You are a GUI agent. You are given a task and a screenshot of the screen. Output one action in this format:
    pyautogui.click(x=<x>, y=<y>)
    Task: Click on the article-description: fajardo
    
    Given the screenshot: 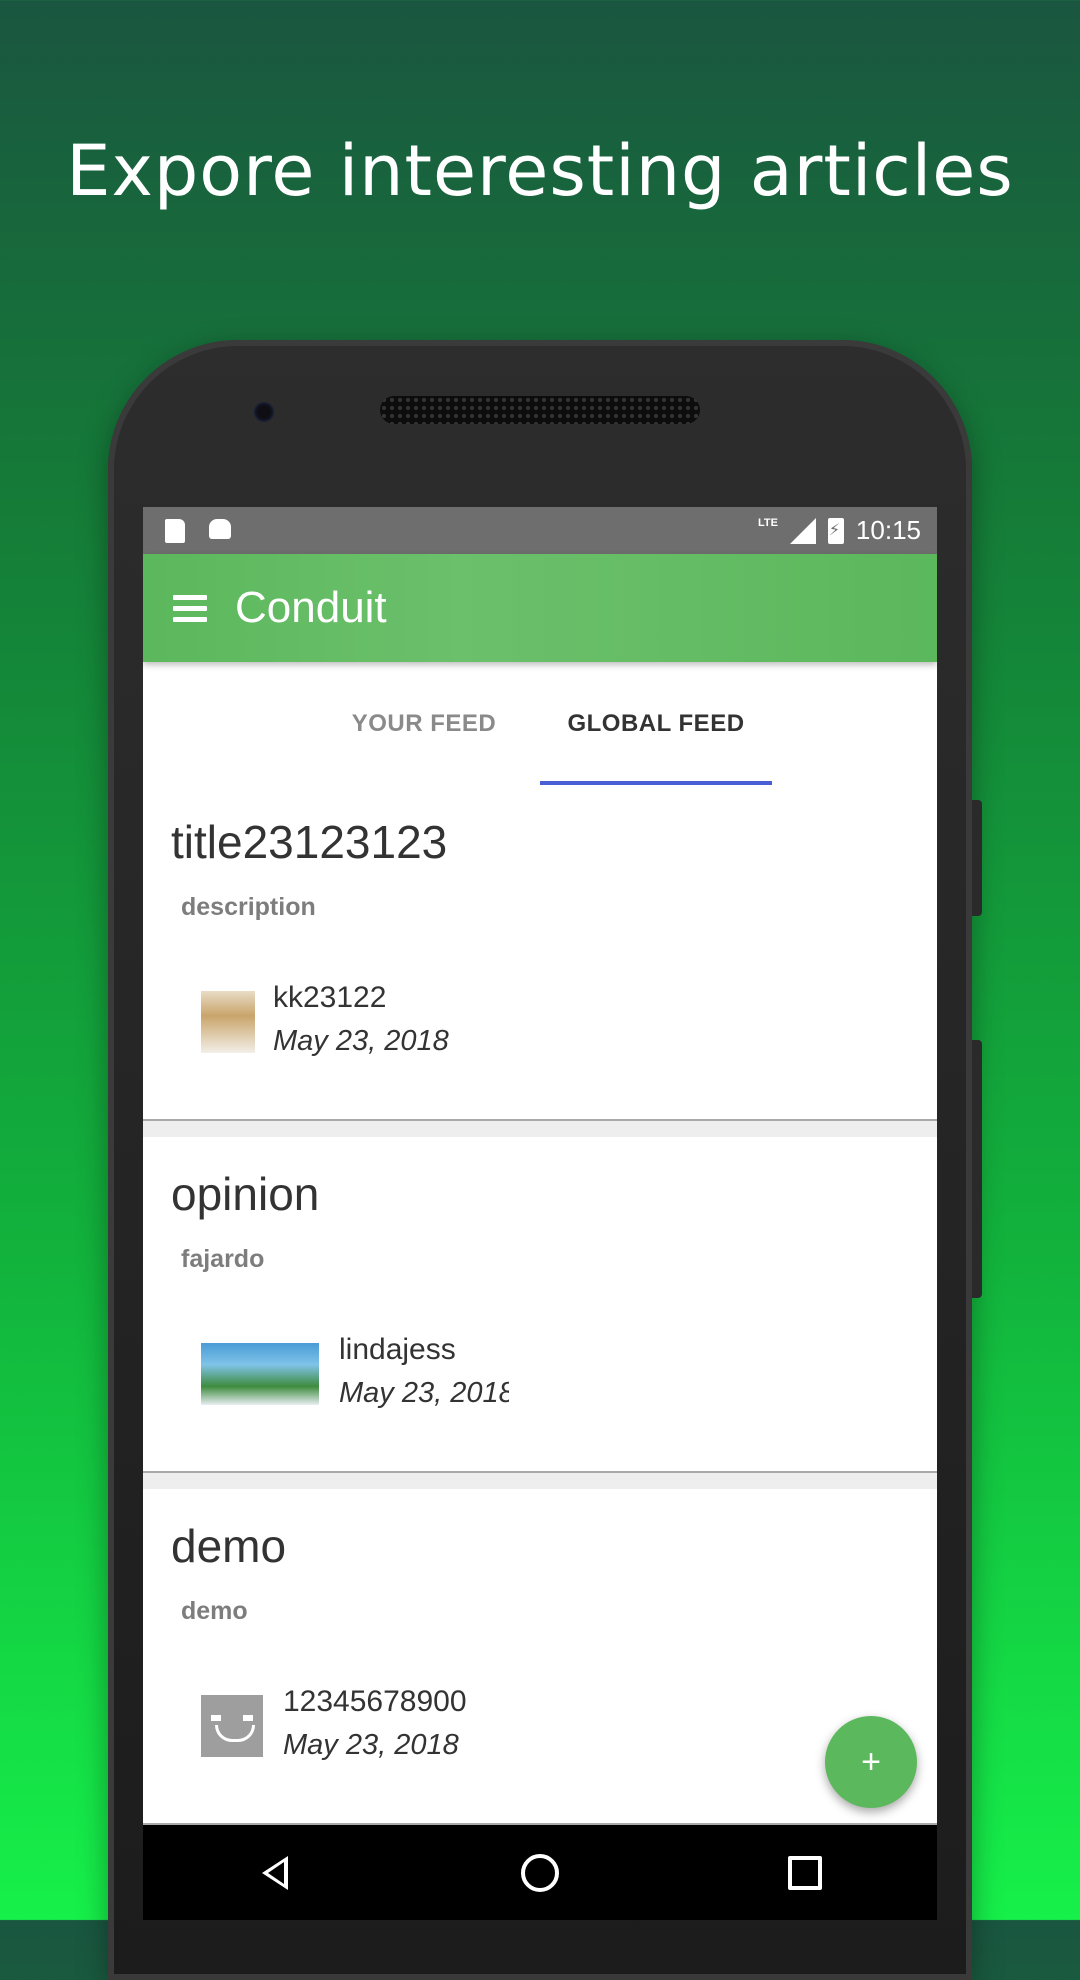 What is the action you would take?
    pyautogui.click(x=223, y=1259)
    